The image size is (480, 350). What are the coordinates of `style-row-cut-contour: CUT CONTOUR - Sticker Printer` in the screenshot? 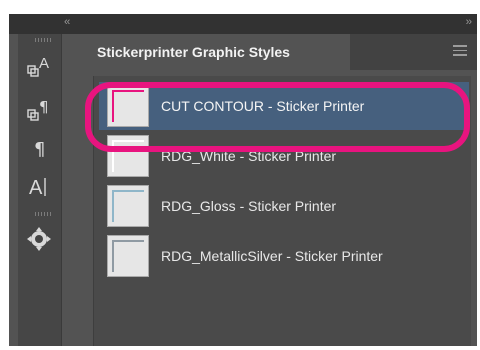 It's located at (284, 106).